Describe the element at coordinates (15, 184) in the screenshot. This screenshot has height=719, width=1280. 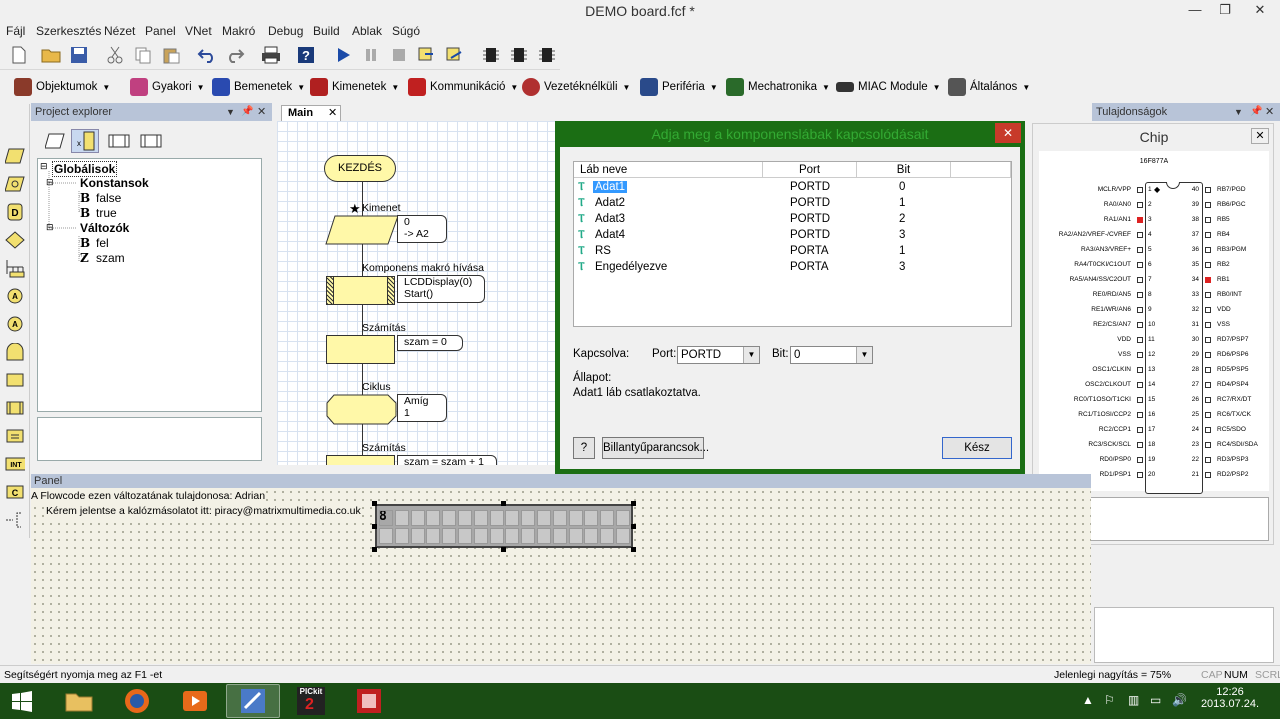
I see `output-icon` at that location.